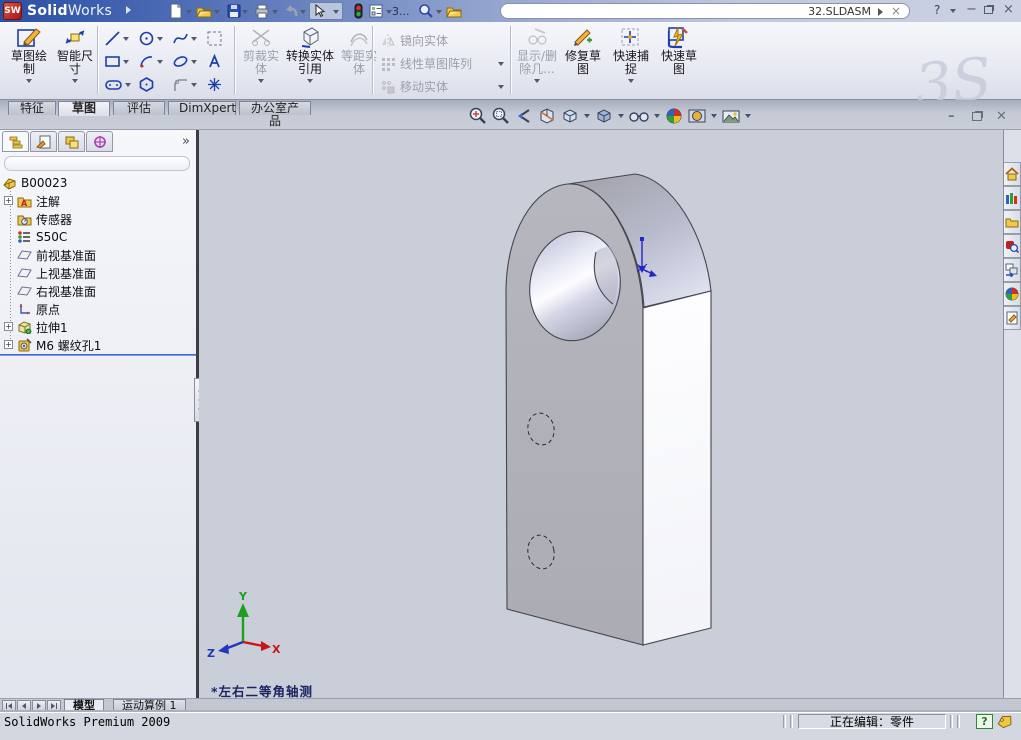  I want to click on tab-sketch: 草图, so click(84, 108).